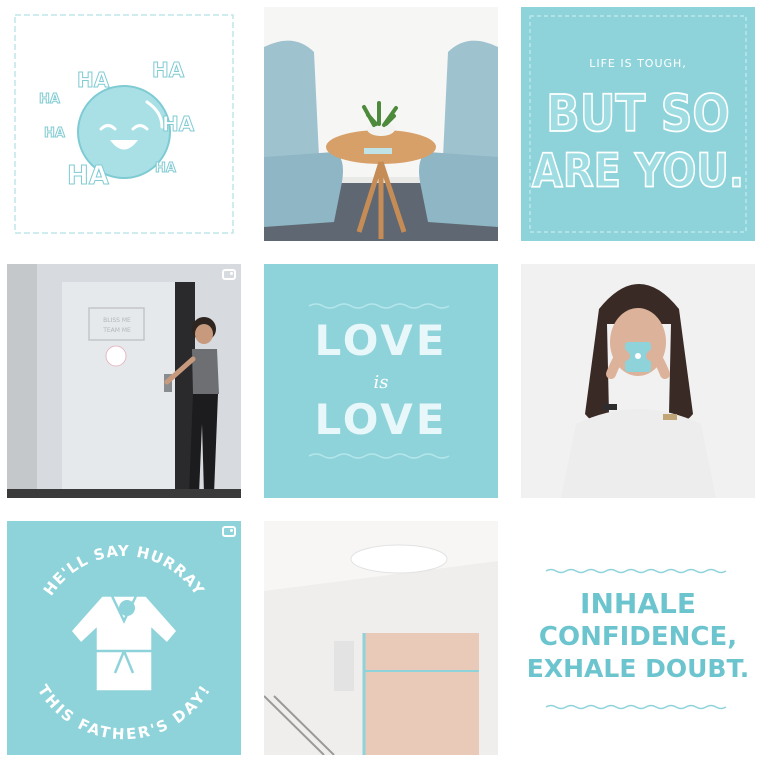  Describe the element at coordinates (638, 171) in the screenshot. I see `life-is-tough-line3: ARE YOU.` at that location.